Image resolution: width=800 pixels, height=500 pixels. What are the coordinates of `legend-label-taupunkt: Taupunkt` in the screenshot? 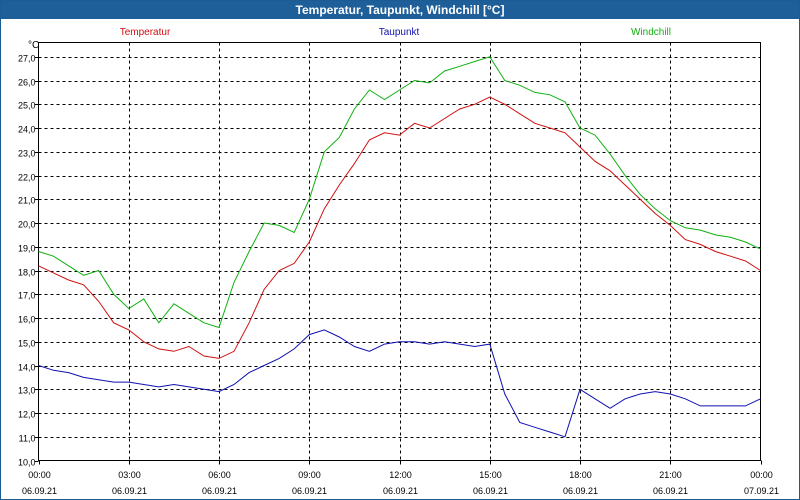 It's located at (399, 32).